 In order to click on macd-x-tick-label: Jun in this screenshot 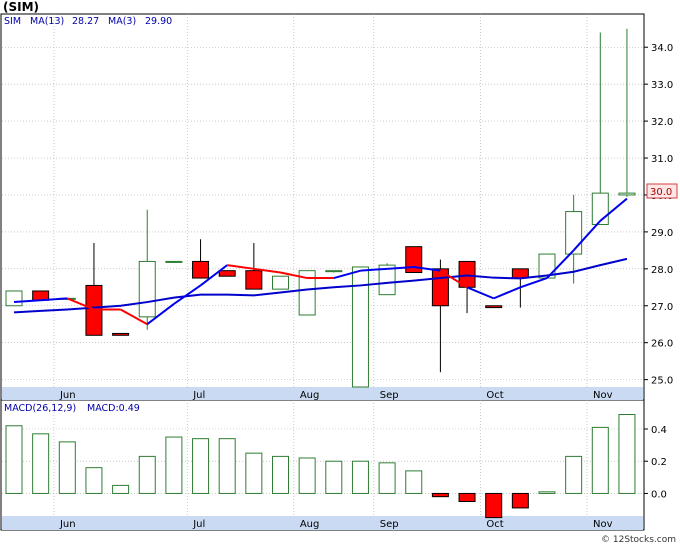, I will do `click(67, 524)`.